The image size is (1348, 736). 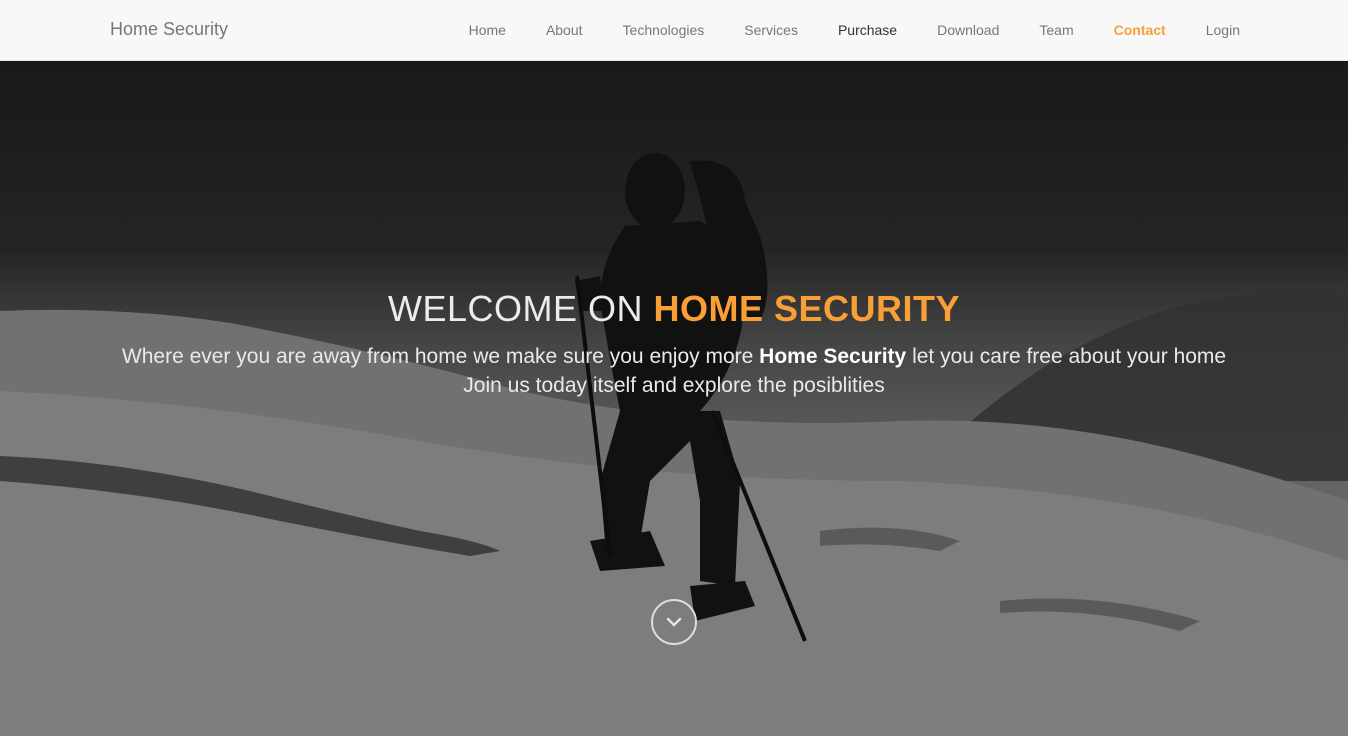 I want to click on nav-item-team: Team, so click(x=1056, y=31).